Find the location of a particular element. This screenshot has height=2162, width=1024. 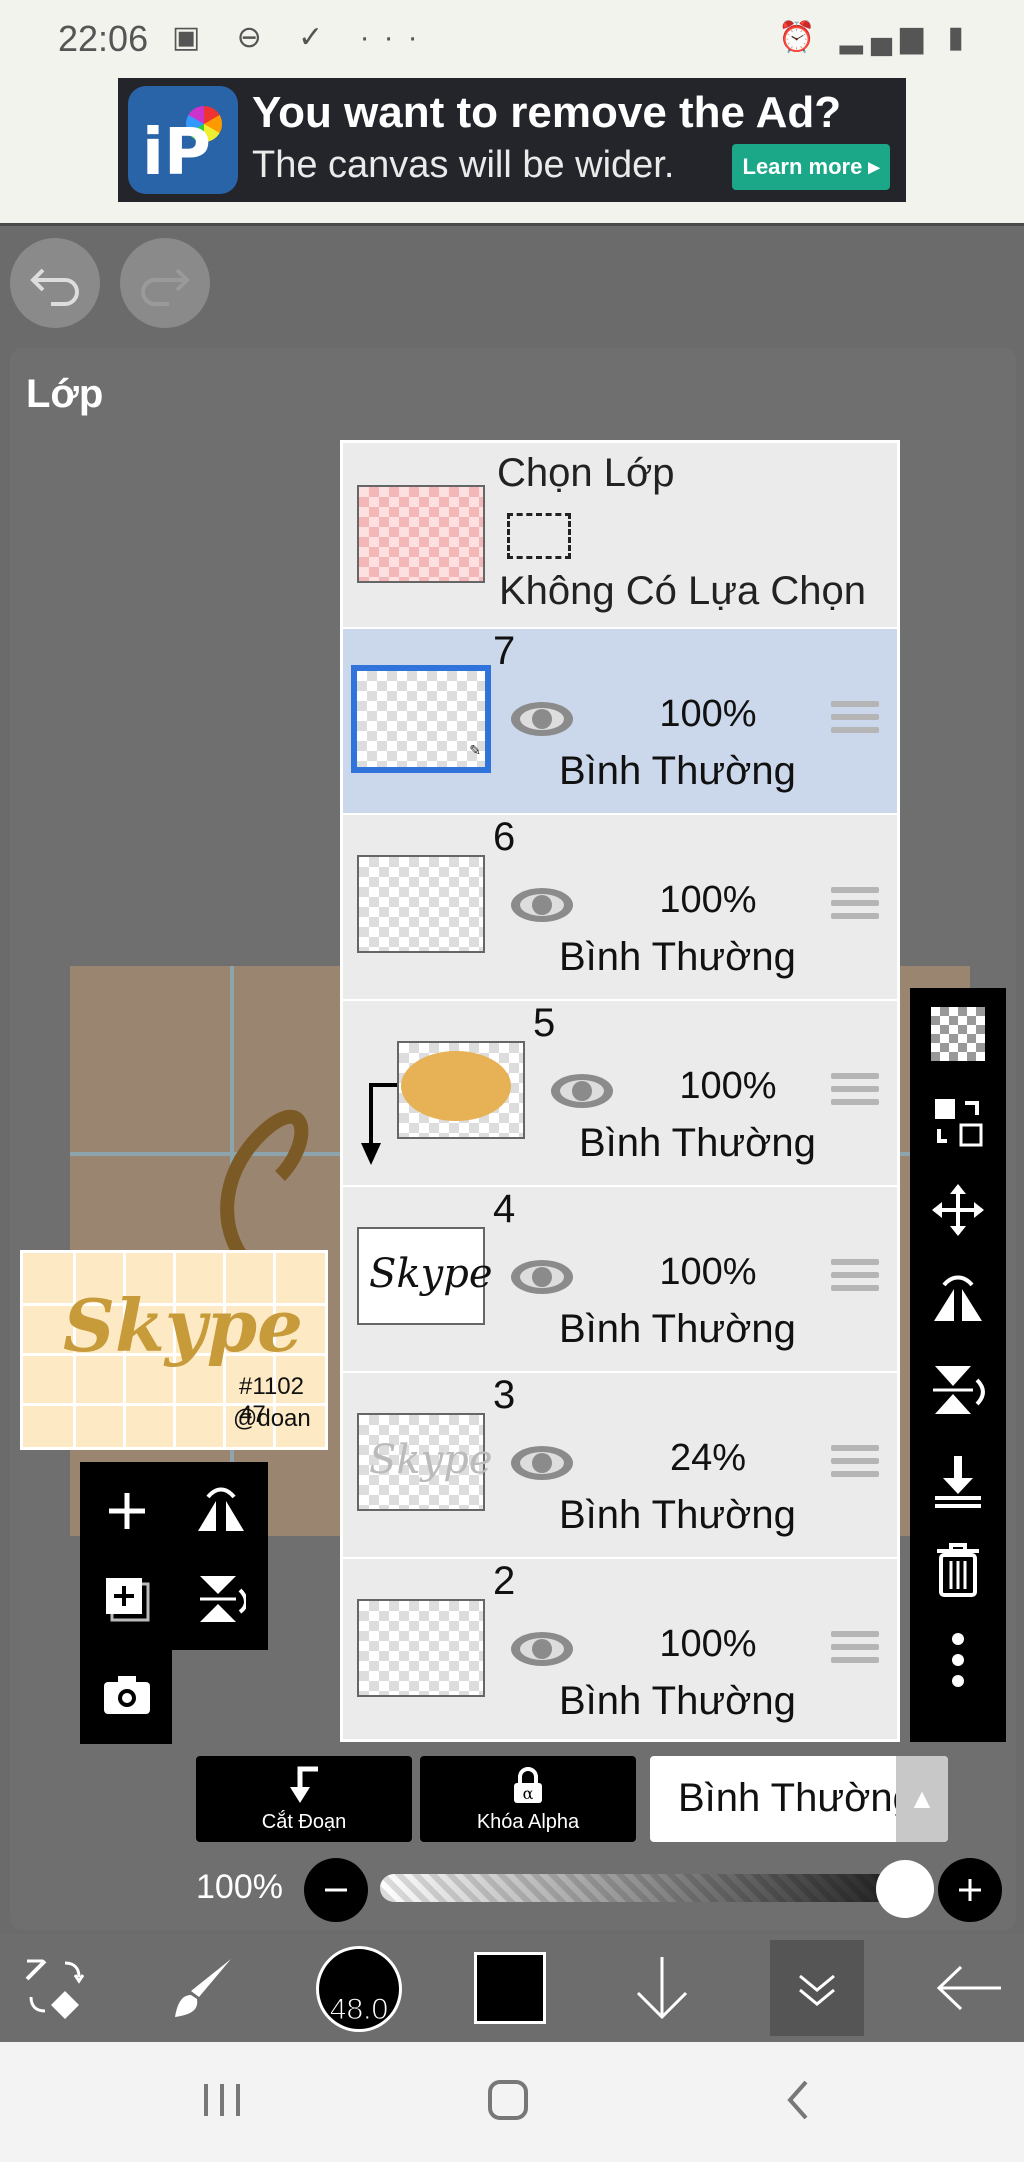

layer-row: ✎ 7 100% Bình Thường is located at coordinates (620, 722).